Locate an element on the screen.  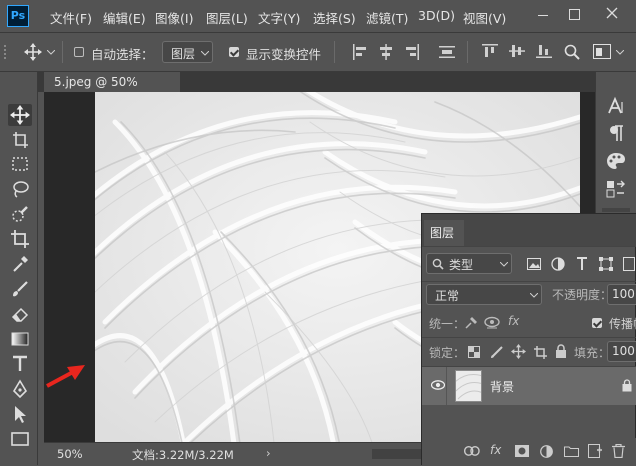
pixel-layer-filter-icon is located at coordinates (534, 264).